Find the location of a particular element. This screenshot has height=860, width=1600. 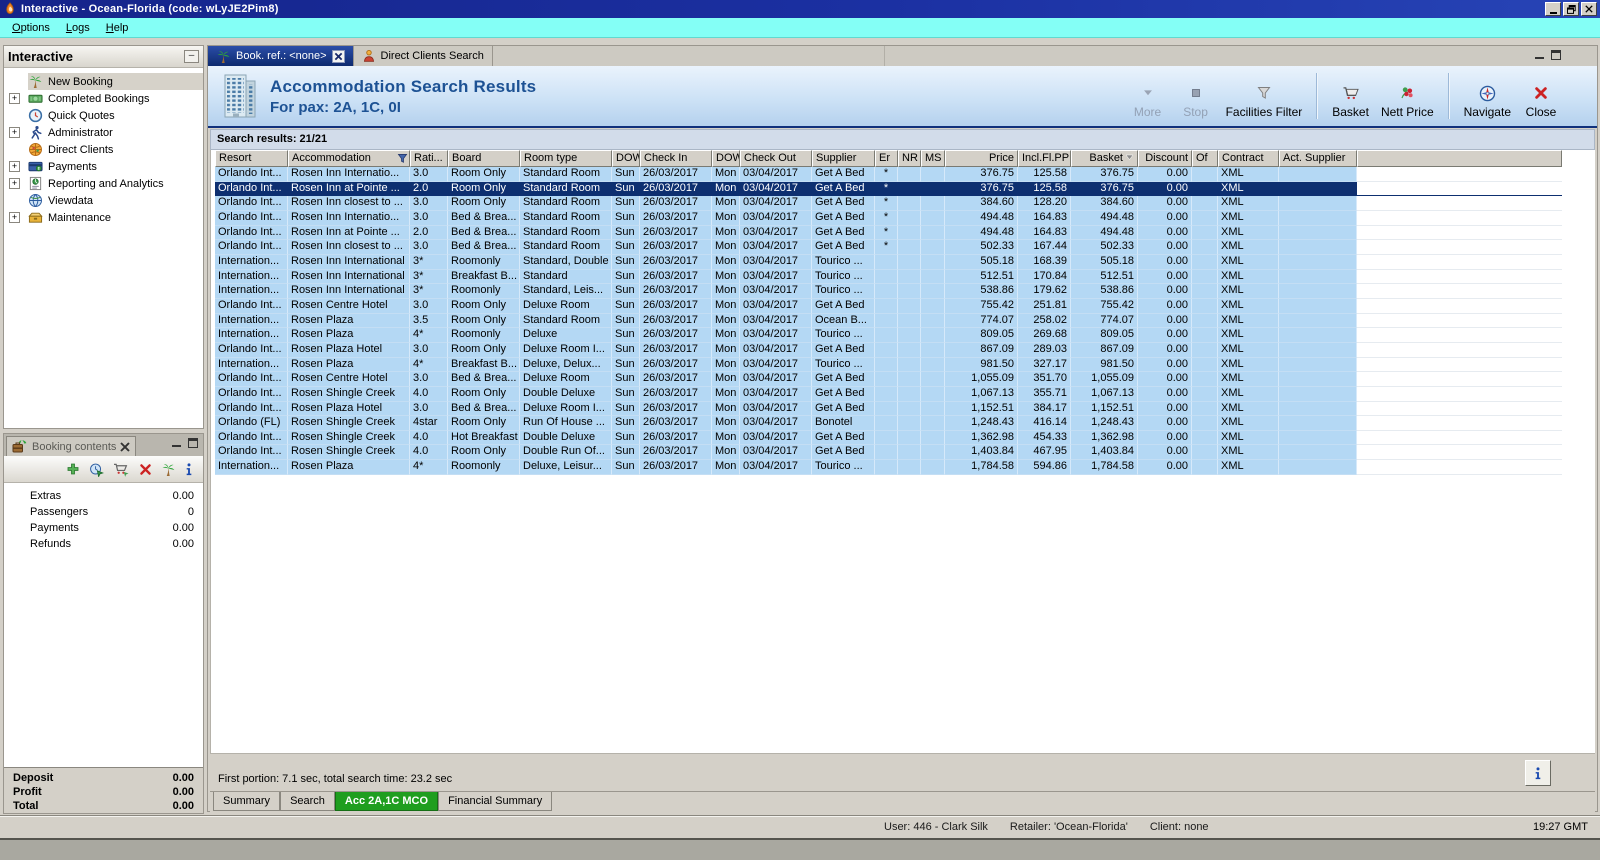

collapse-panel-icon: – is located at coordinates (191, 56).